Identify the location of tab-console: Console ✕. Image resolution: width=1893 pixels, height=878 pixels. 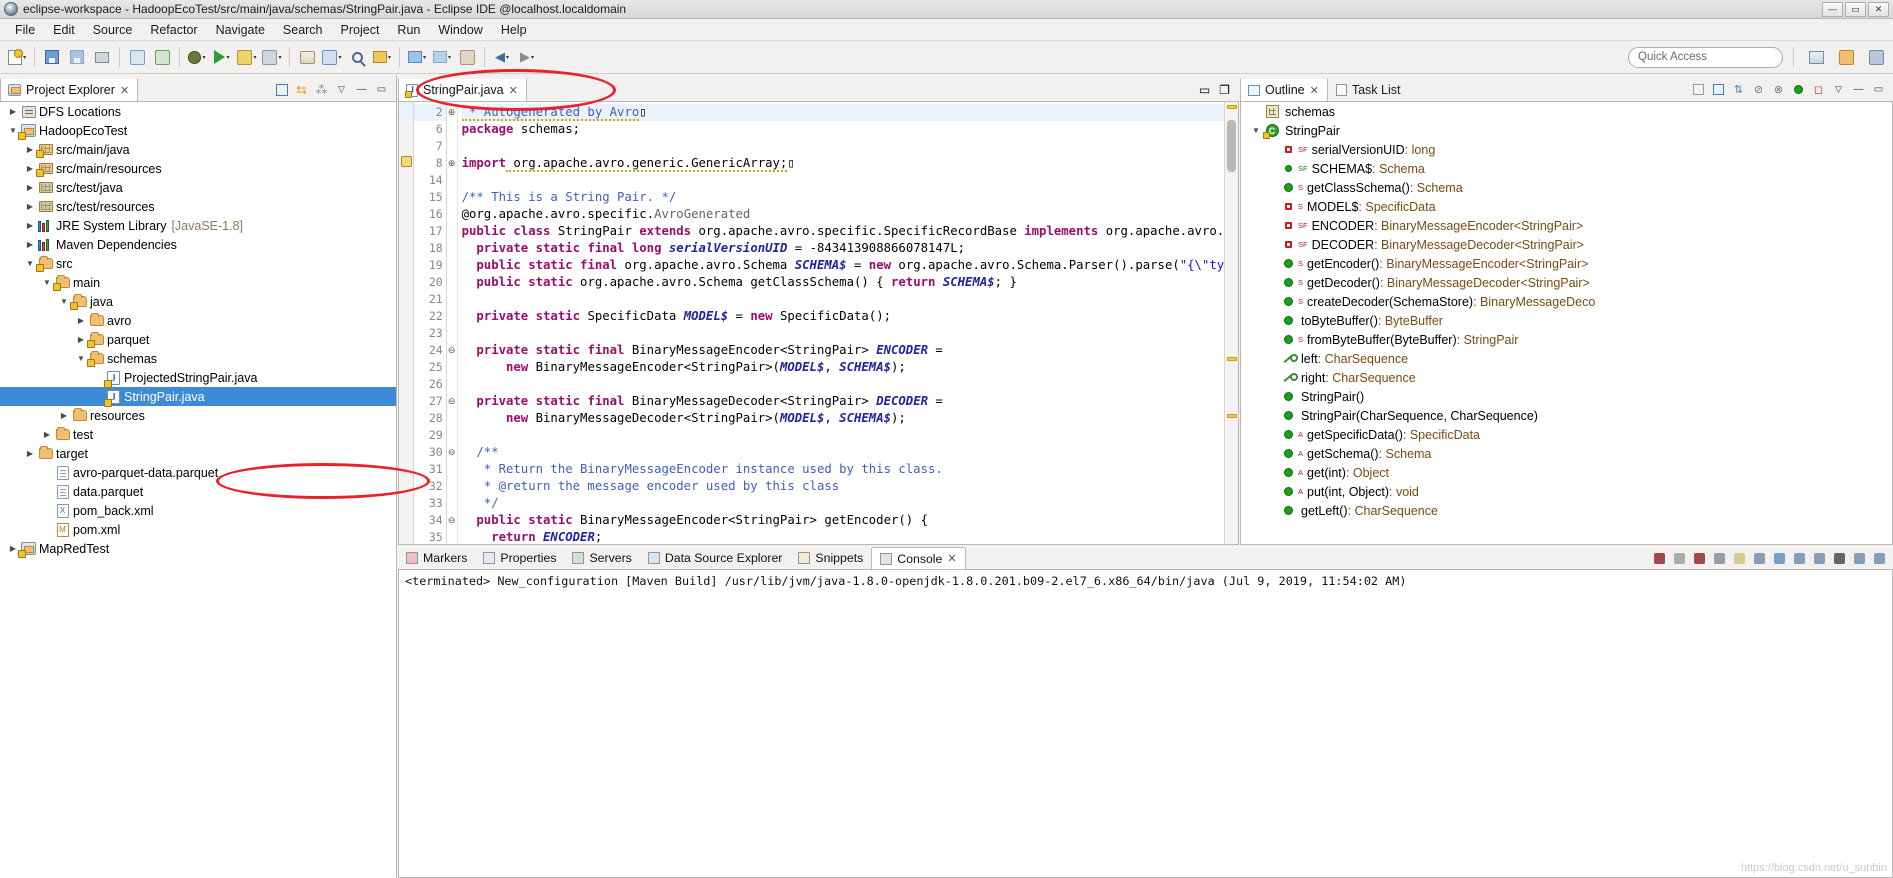
(918, 558).